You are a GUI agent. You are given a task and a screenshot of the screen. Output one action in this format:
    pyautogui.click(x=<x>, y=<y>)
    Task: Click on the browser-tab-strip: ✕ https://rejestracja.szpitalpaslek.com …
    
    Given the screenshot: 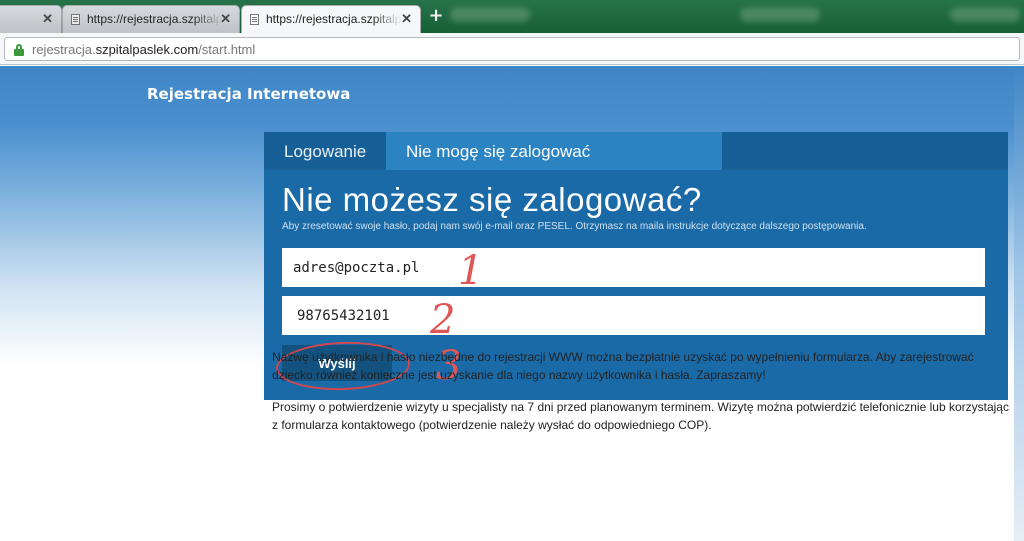 What is the action you would take?
    pyautogui.click(x=512, y=16)
    